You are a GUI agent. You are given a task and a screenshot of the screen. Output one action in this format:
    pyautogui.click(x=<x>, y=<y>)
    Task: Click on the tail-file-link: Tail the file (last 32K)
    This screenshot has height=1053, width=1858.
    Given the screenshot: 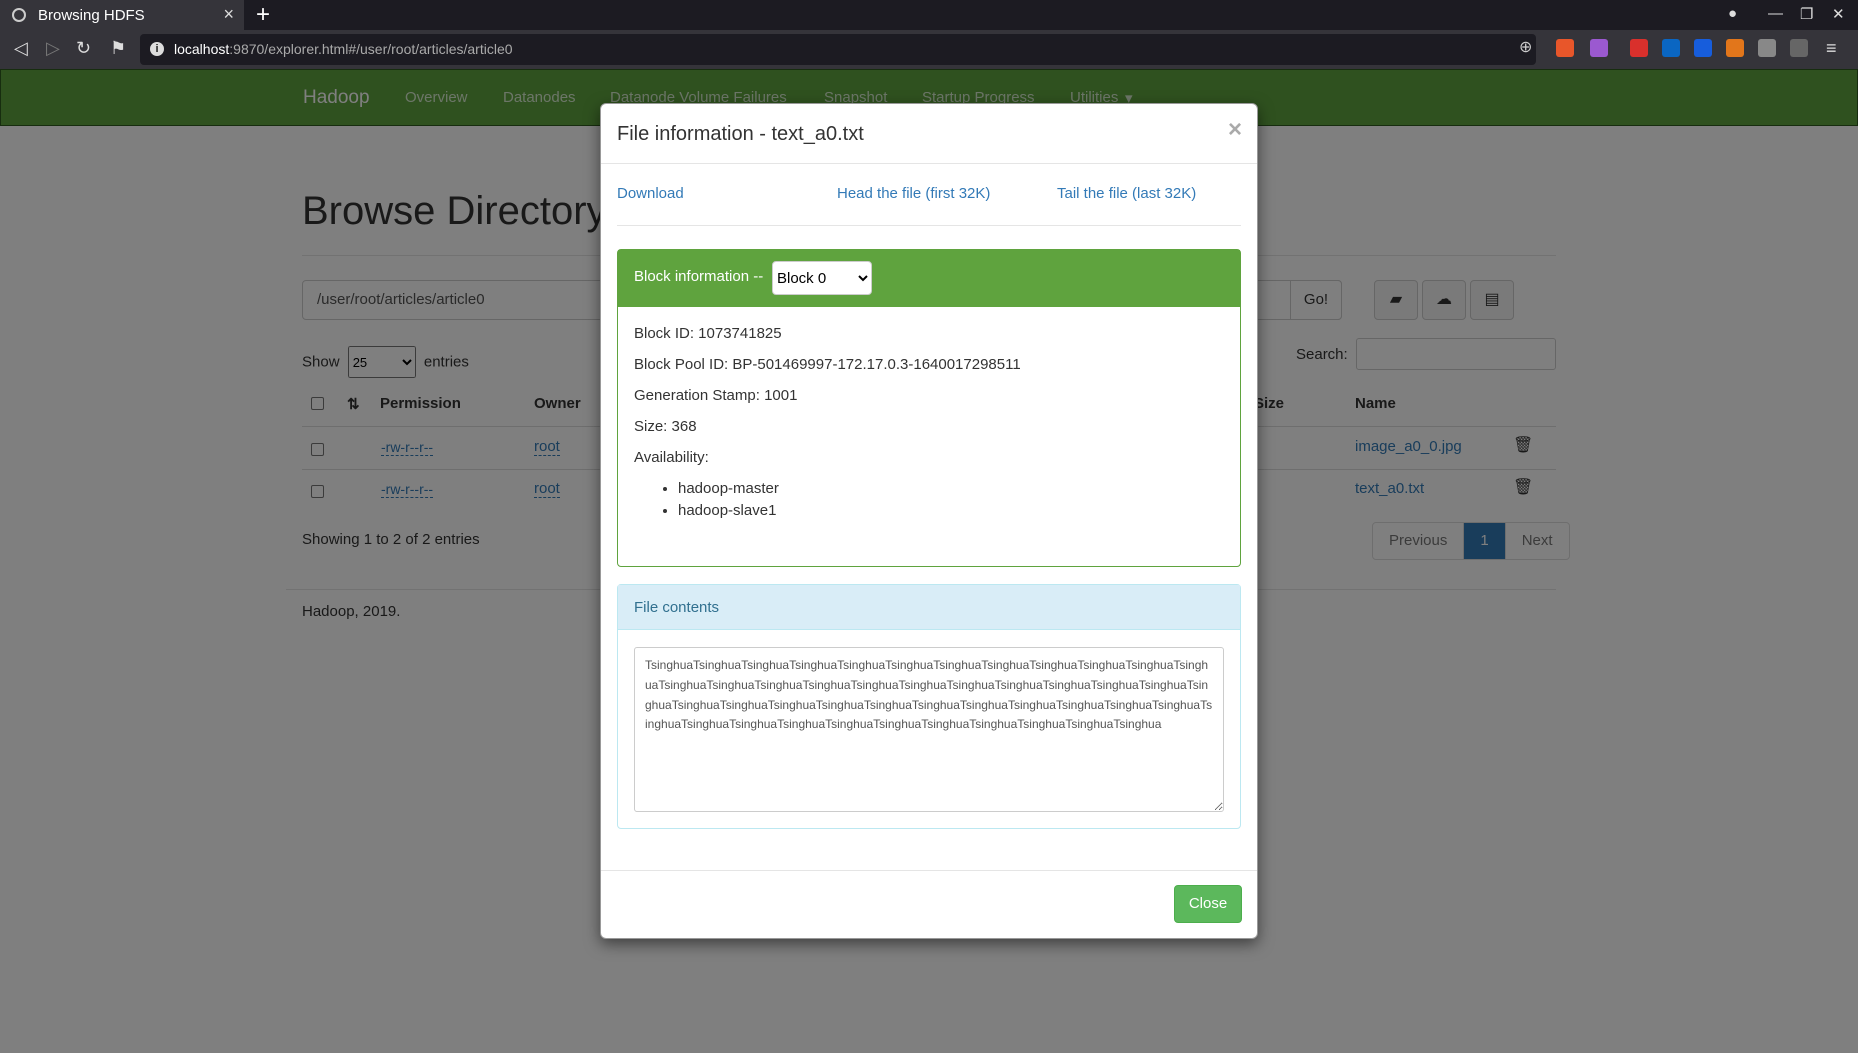 What is the action you would take?
    pyautogui.click(x=1126, y=193)
    